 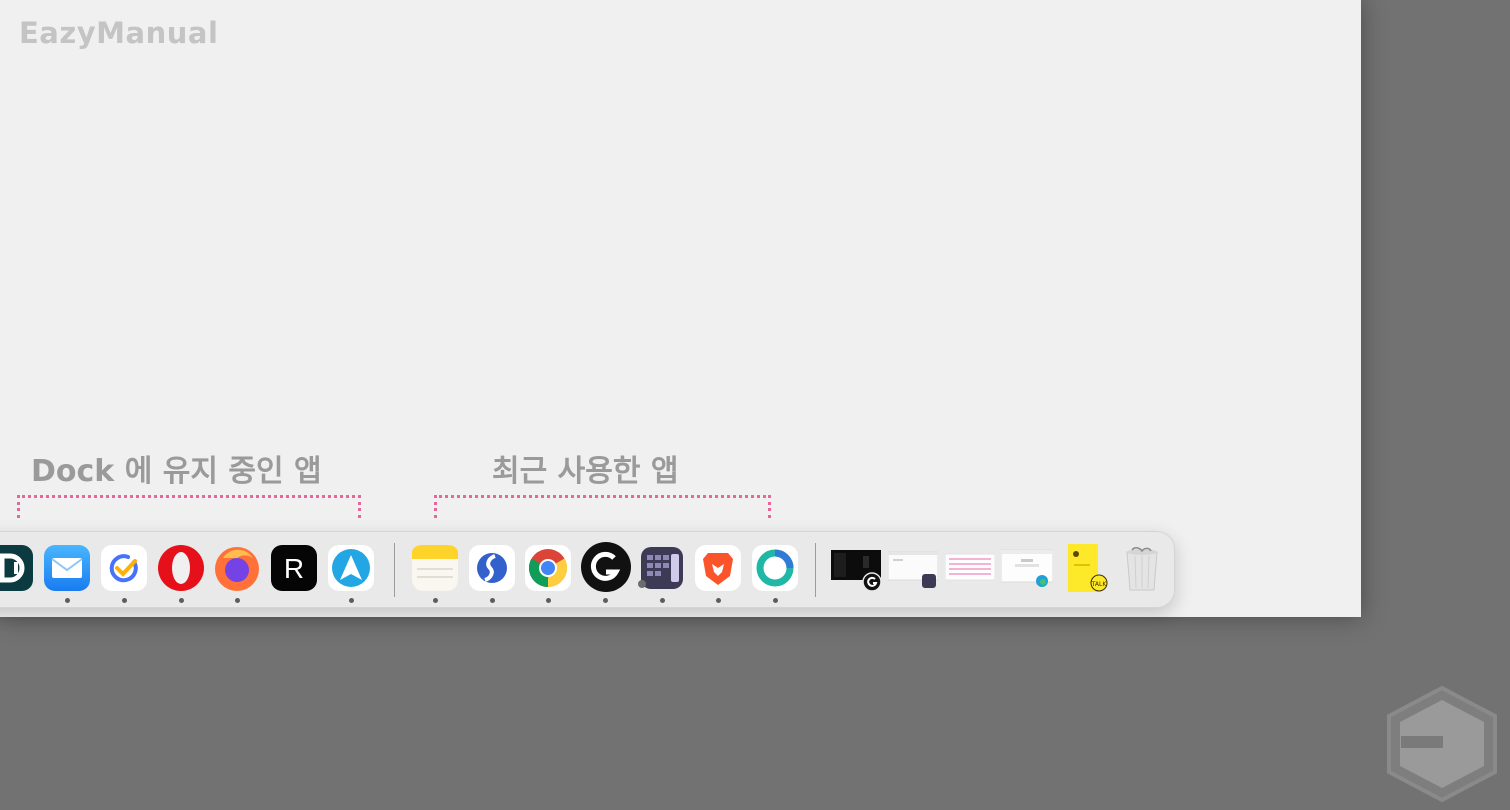 I want to click on running-indicator-firefox, so click(x=237, y=600).